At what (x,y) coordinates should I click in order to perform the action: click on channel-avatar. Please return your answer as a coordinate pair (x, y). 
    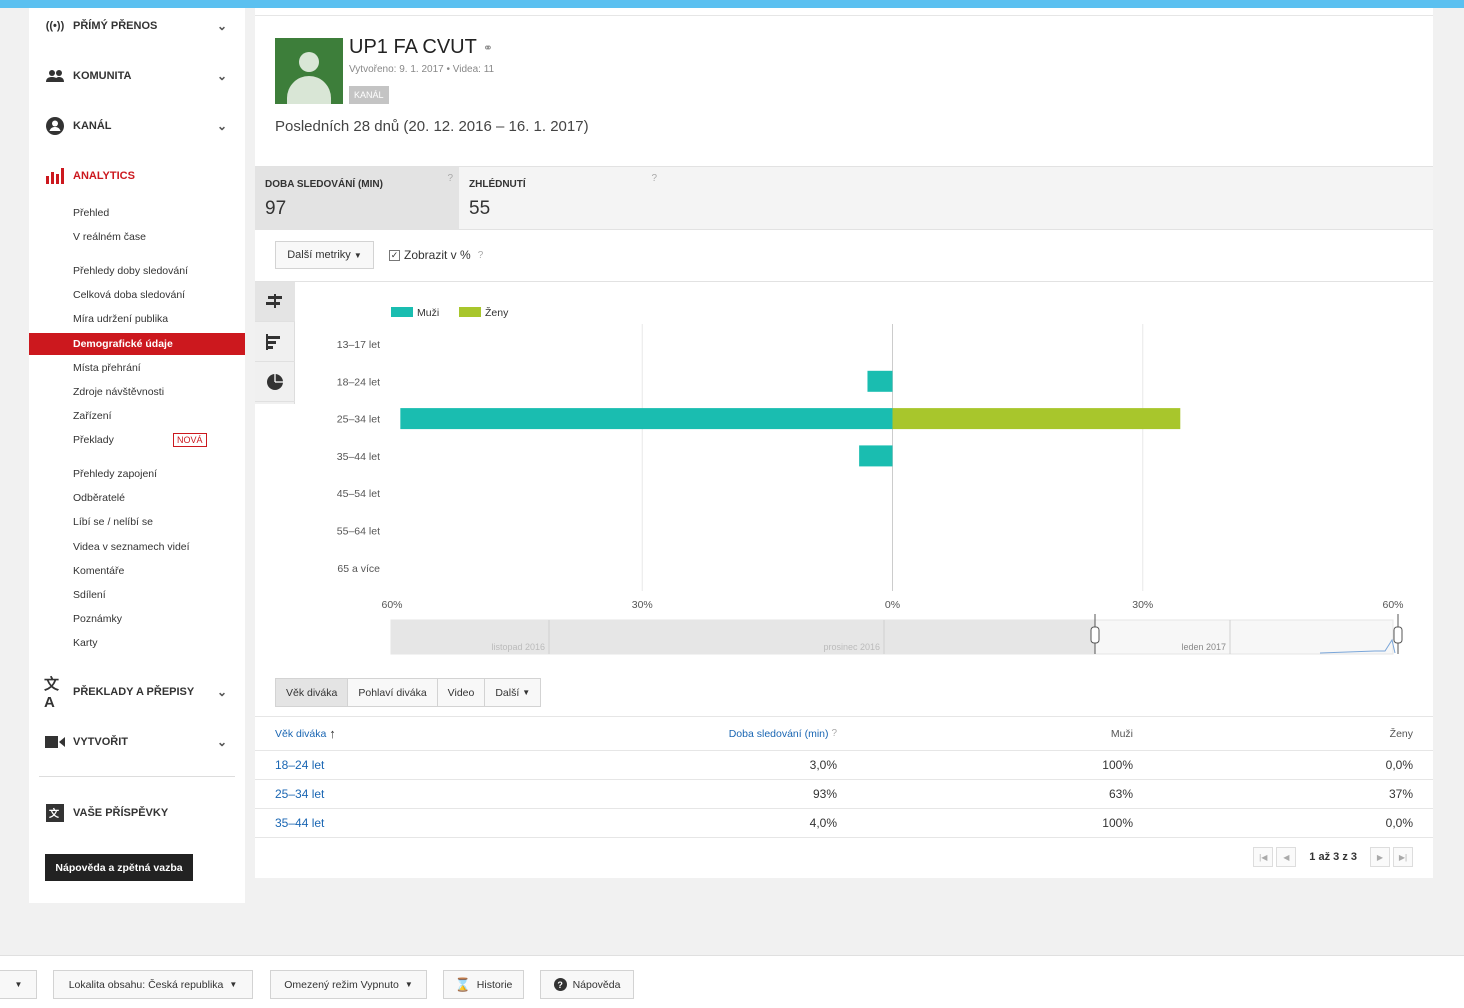
    Looking at the image, I should click on (309, 71).